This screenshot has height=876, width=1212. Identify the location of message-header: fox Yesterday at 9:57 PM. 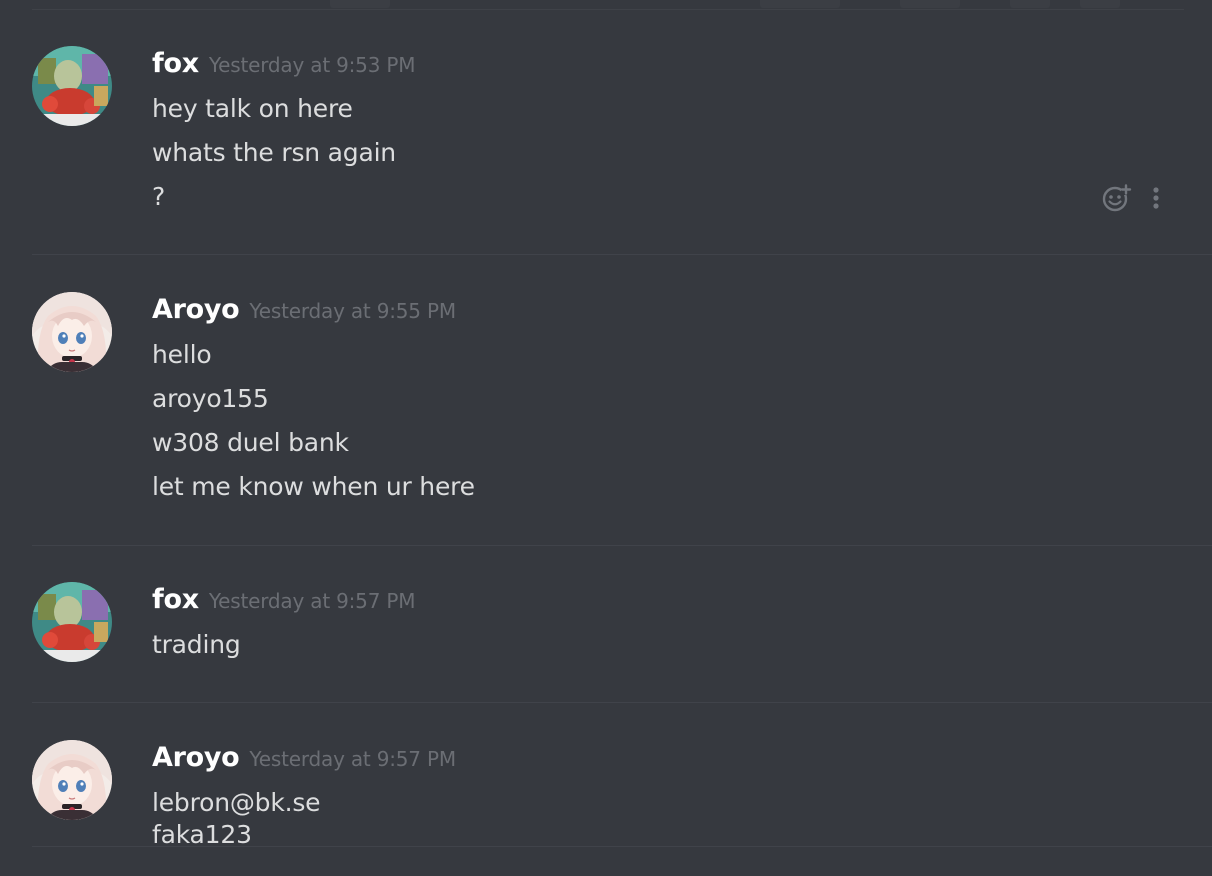
(284, 604).